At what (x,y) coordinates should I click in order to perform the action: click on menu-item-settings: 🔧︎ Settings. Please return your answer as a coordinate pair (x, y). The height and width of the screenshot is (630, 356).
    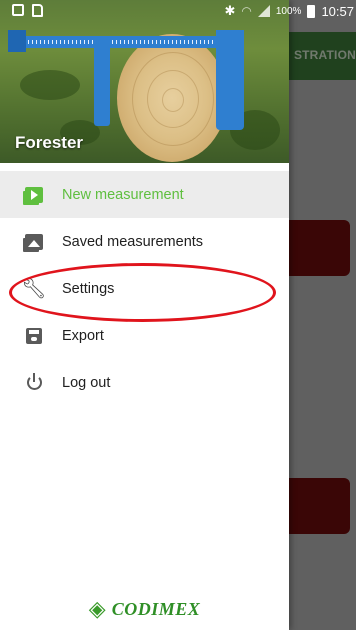
    Looking at the image, I should click on (144, 288).